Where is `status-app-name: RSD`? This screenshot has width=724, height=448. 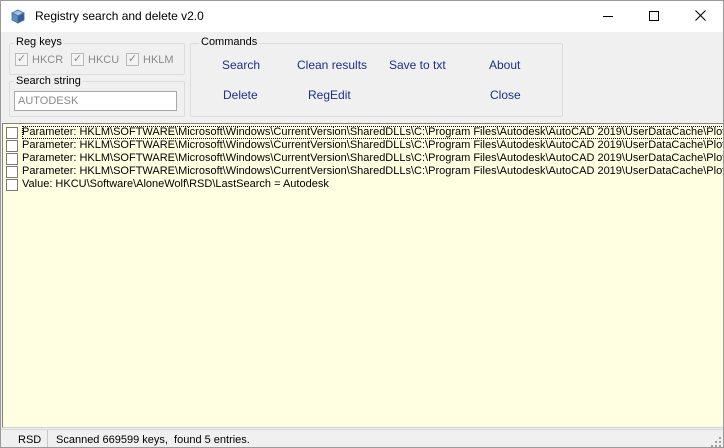
status-app-name: RSD is located at coordinates (24, 438).